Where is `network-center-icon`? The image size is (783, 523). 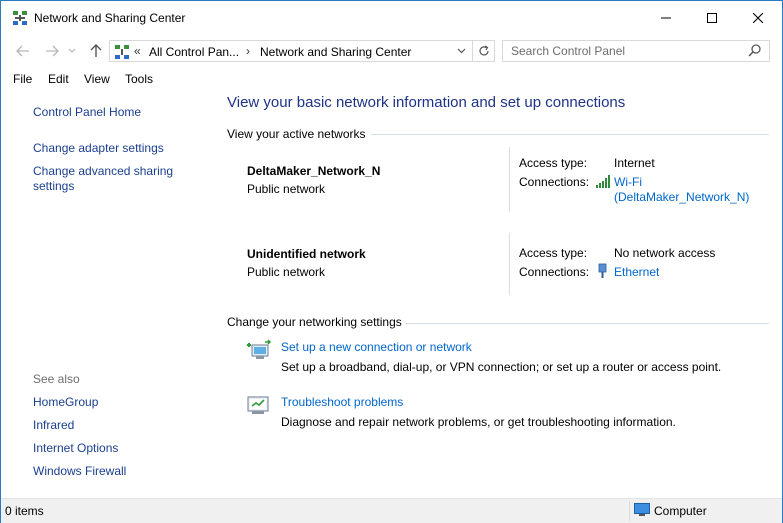
network-center-icon is located at coordinates (20, 18).